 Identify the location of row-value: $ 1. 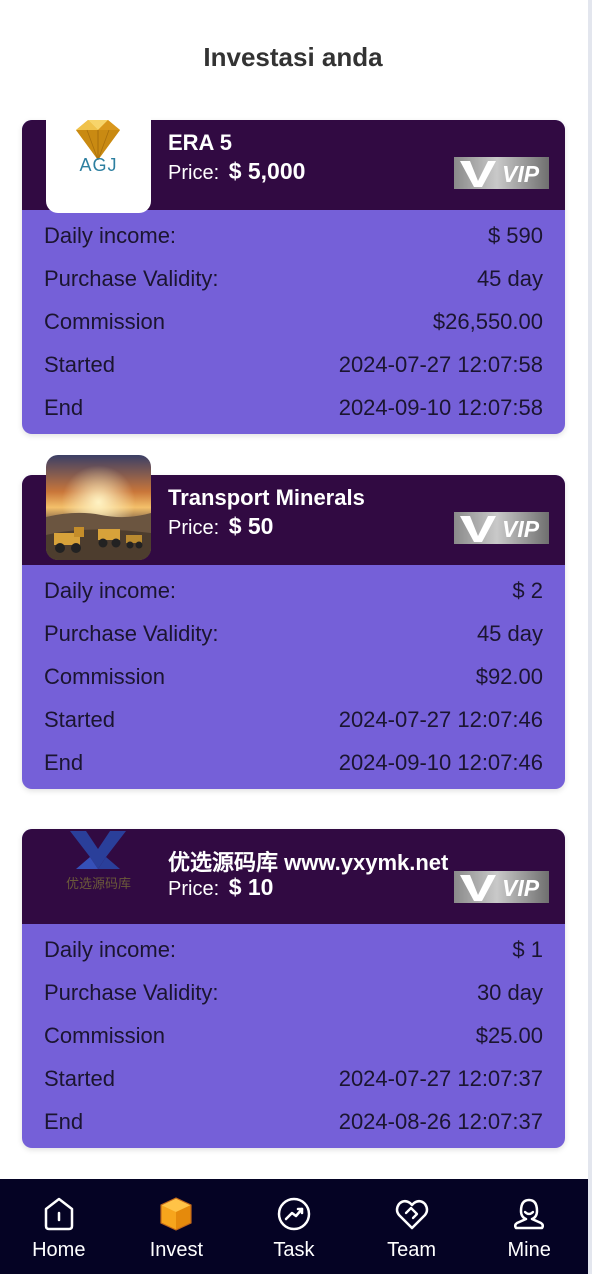
(527, 949).